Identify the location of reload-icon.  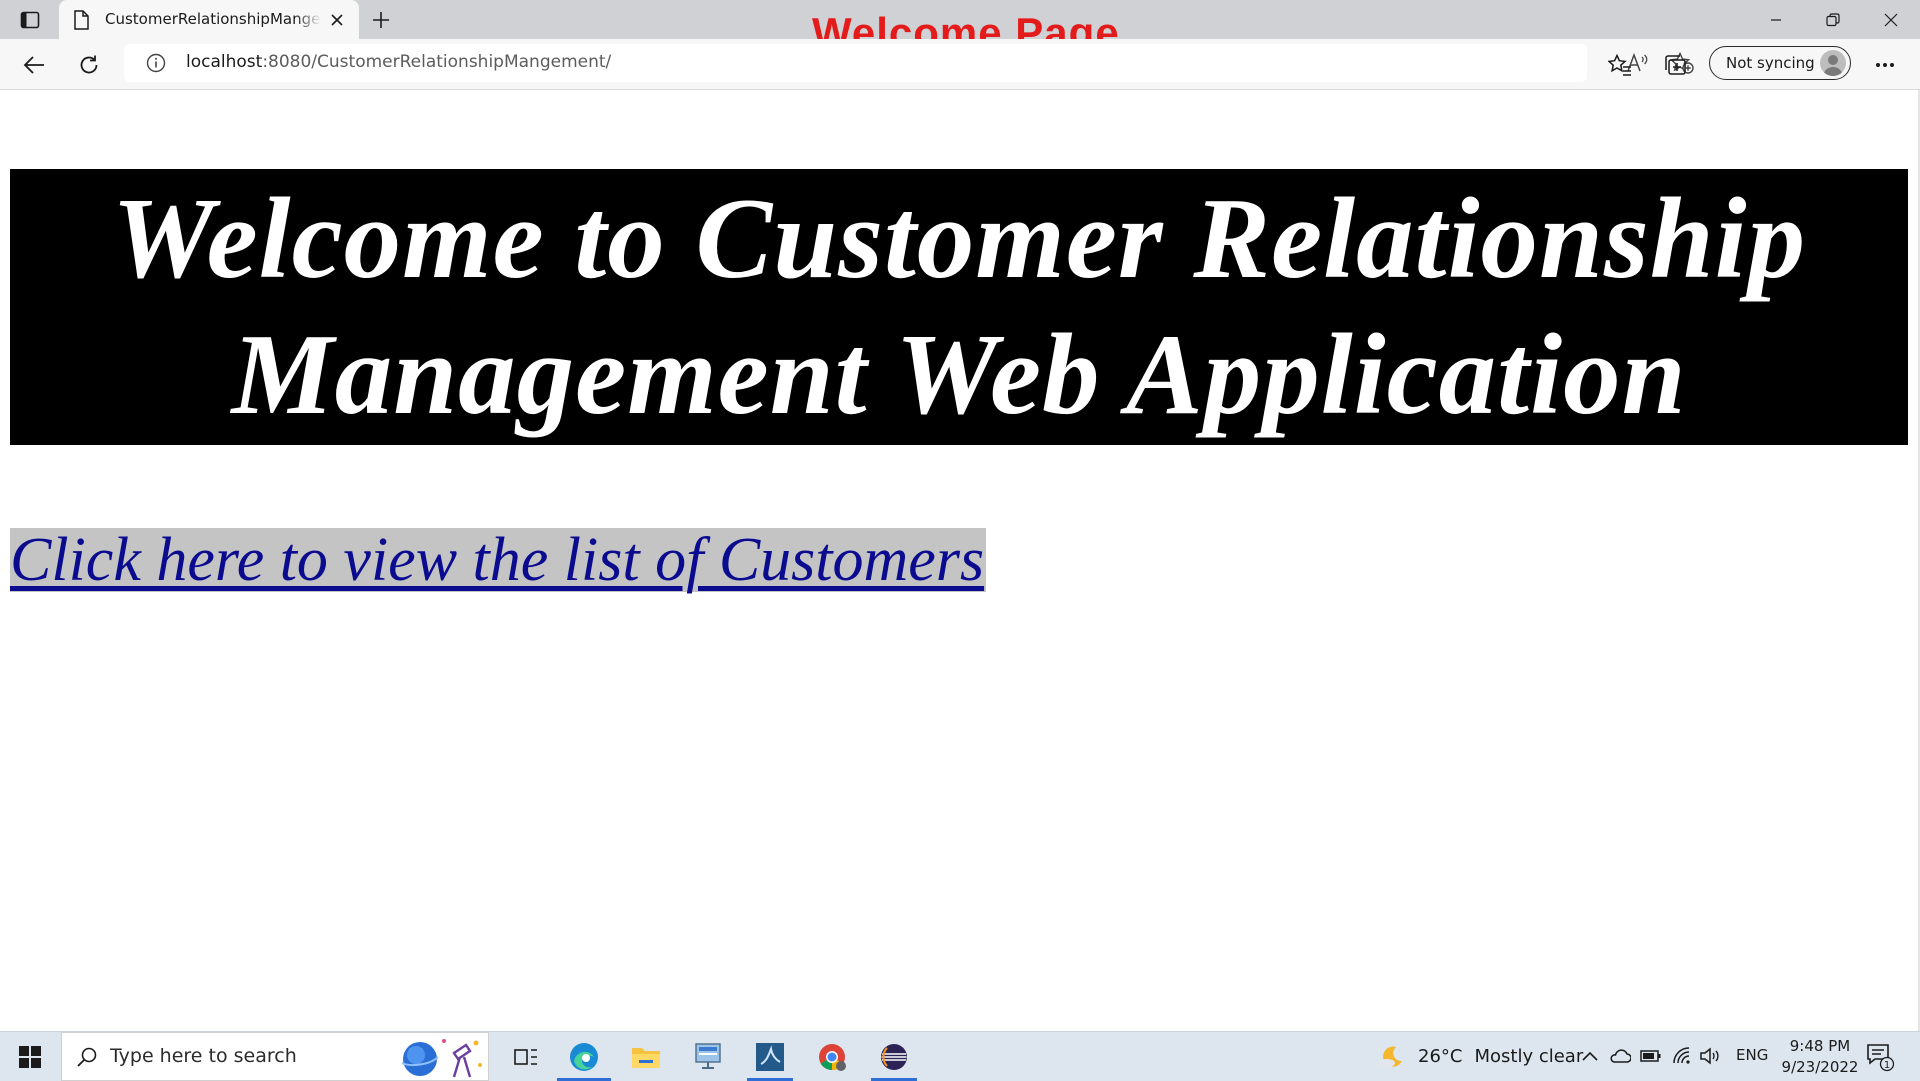
(89, 64).